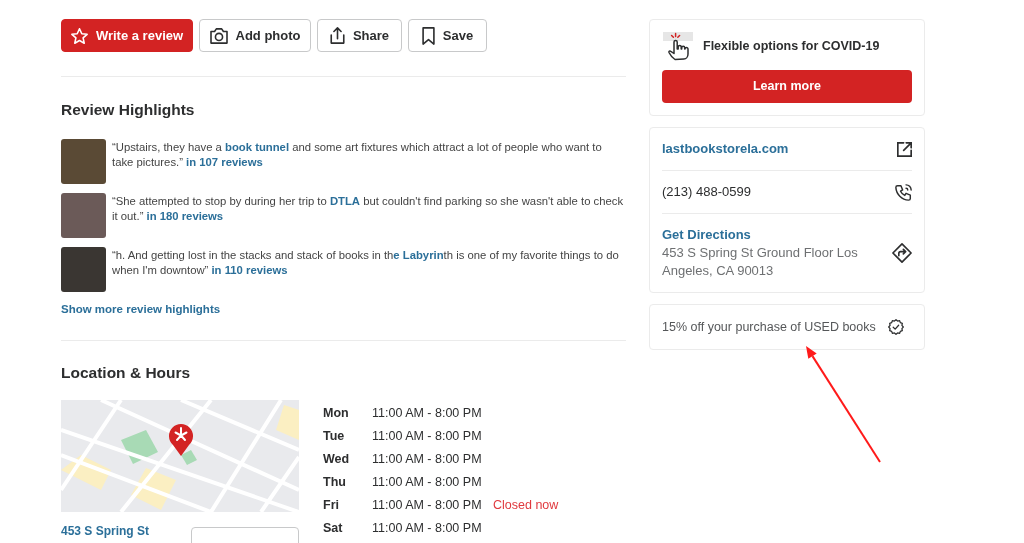 The image size is (1024, 543). Describe the element at coordinates (79, 35) in the screenshot. I see `star-icon` at that location.